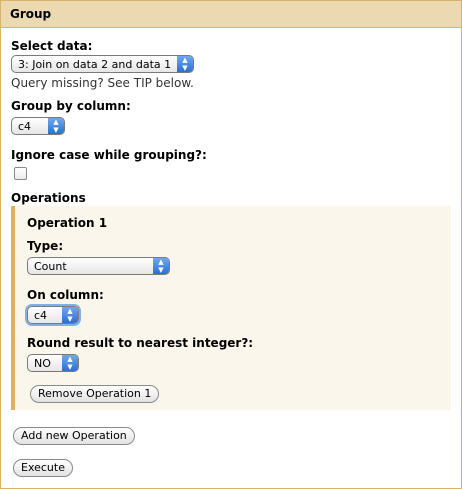 The image size is (462, 489). I want to click on select-data-dropdown: 3: Join on data 2 and data 1 ▲ ▼, so click(102, 64).